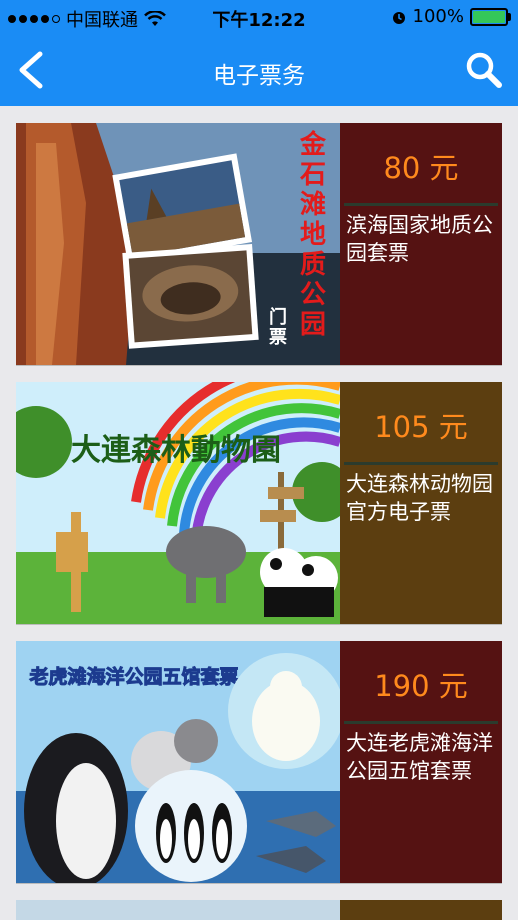 This screenshot has height=920, width=518. I want to click on ticket-info: 80 元 滨海国家地质公园套票, so click(421, 244).